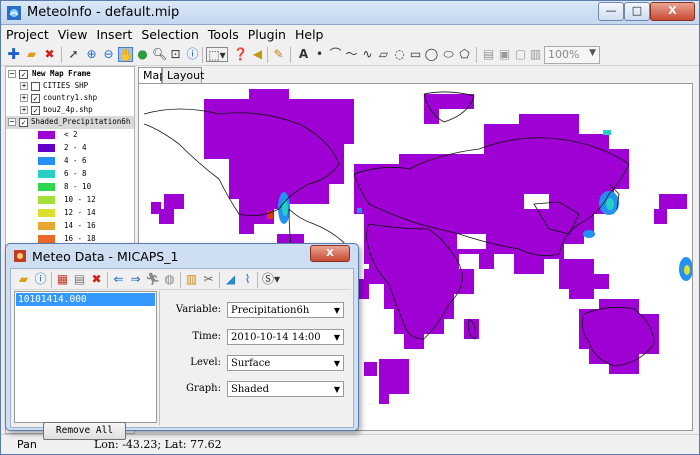 The image size is (700, 455). What do you see at coordinates (205, 362) in the screenshot?
I see `level-label: Level:` at bounding box center [205, 362].